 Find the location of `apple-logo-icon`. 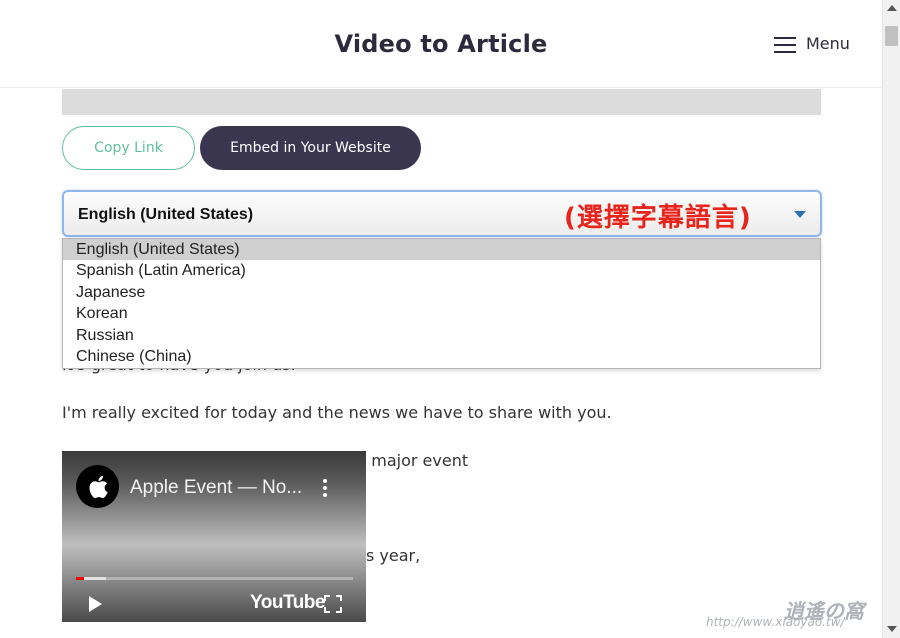

apple-logo-icon is located at coordinates (97, 486).